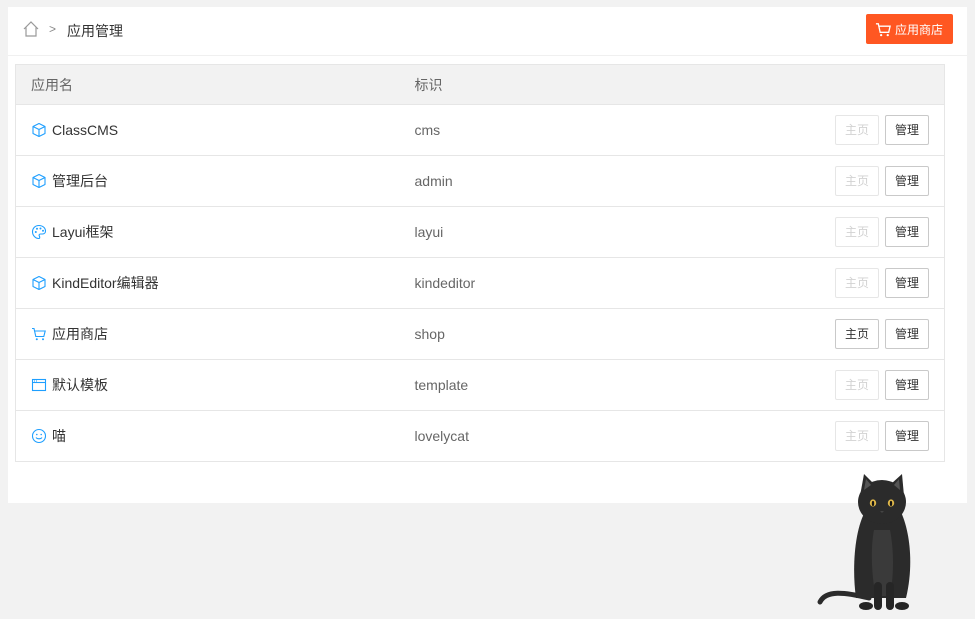  Describe the element at coordinates (207, 130) in the screenshot. I see `app-name-cell: ClassCMS` at that location.